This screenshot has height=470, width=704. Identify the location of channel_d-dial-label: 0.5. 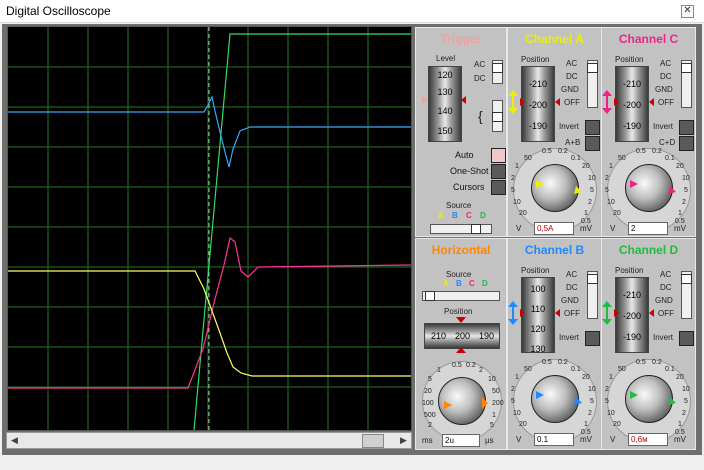
(641, 362).